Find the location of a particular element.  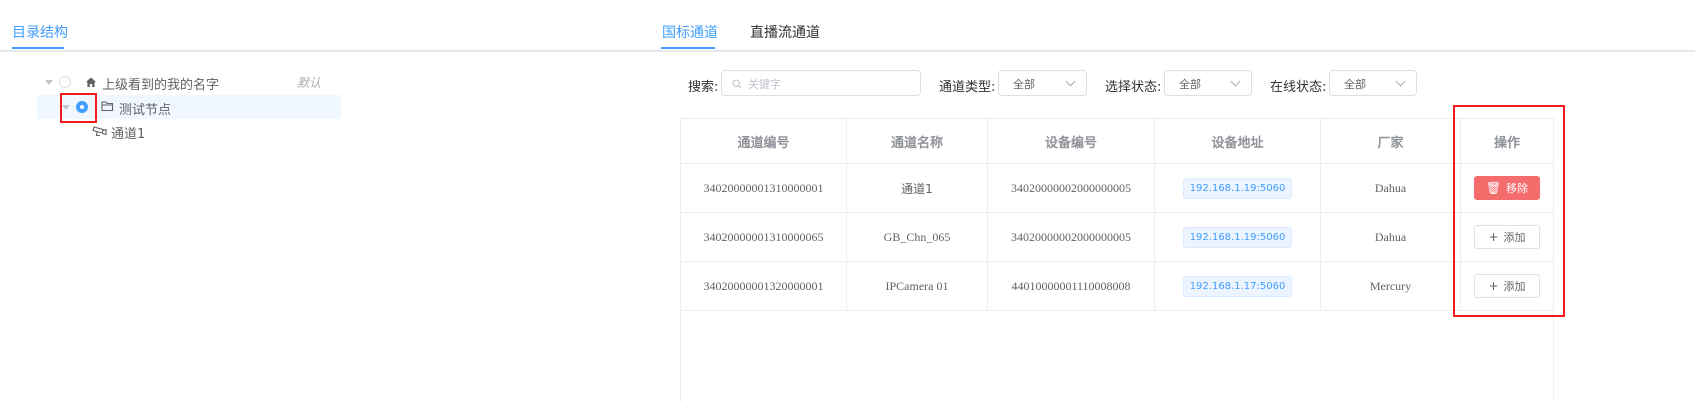

header-channel-id: 通道编号 is located at coordinates (764, 141).